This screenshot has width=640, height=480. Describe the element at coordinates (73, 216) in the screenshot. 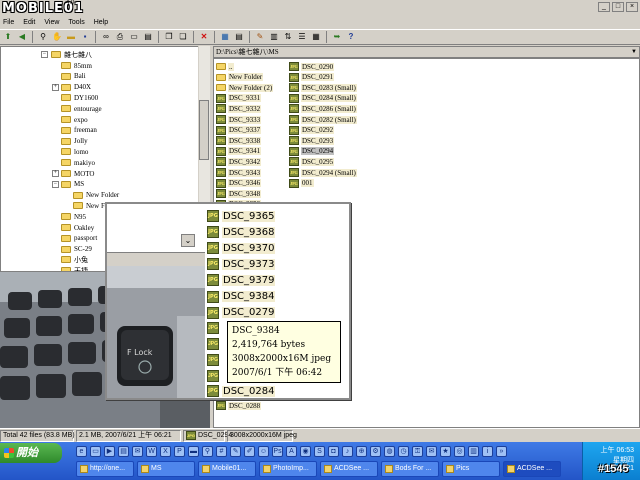

I see `tree-item: N95` at that location.